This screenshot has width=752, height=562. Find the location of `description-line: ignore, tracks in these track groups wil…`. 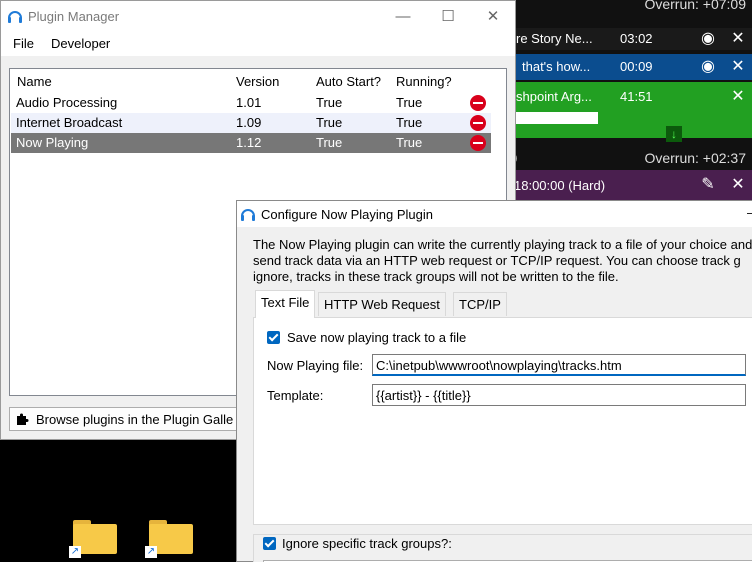

description-line: ignore, tracks in these track groups wil… is located at coordinates (436, 276).